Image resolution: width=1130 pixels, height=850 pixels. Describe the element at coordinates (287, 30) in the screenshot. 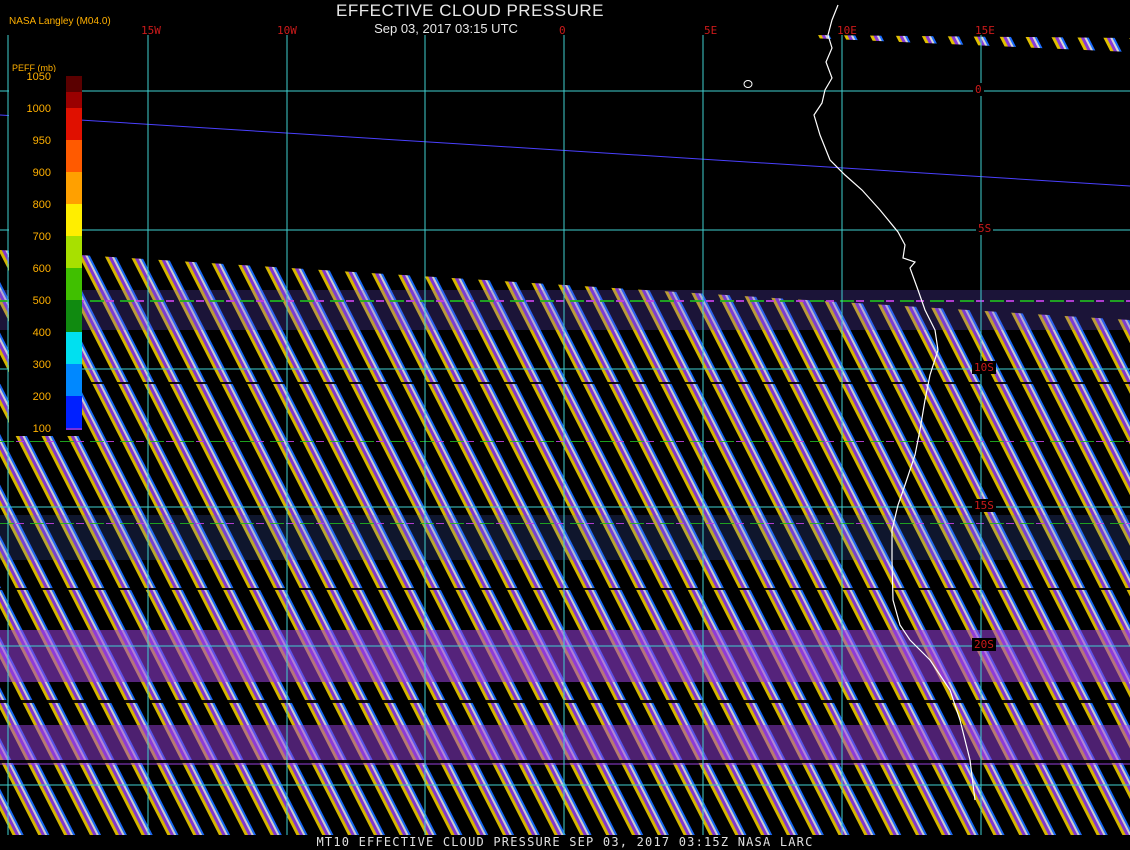

I see `lon-label-10w: 10W` at that location.